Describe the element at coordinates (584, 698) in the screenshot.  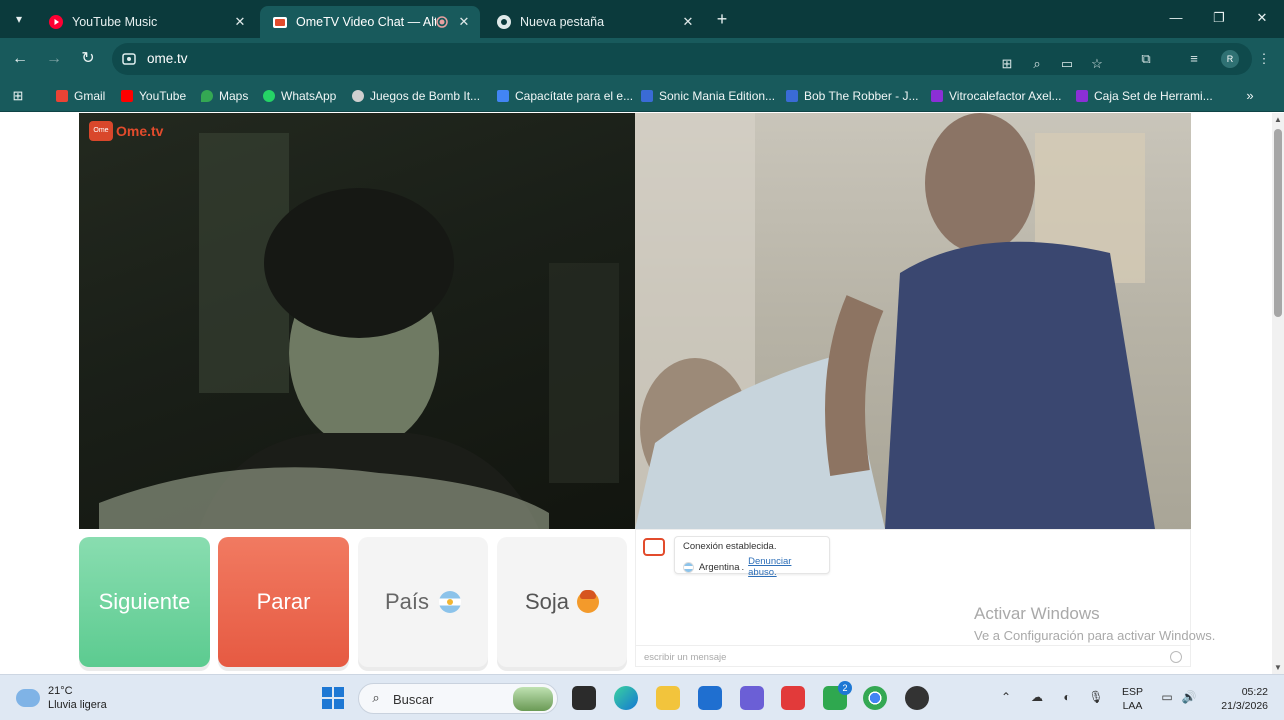
I see `task-view-icon` at that location.